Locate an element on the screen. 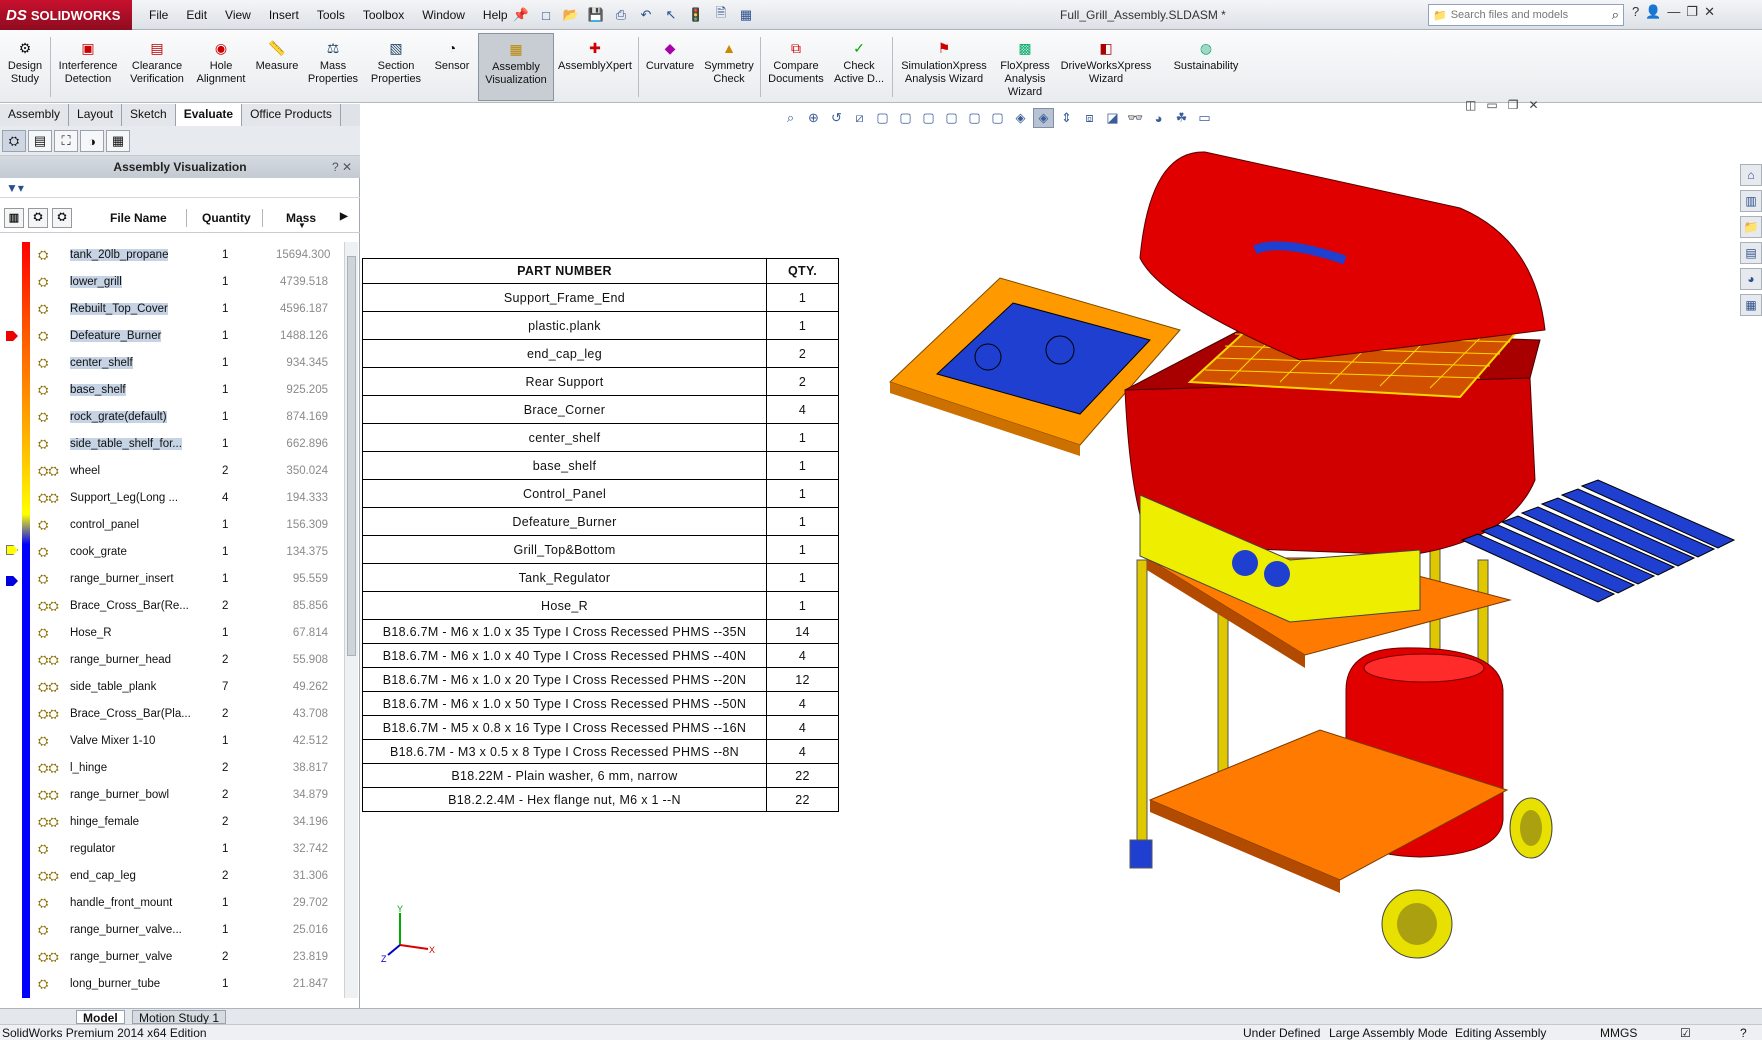  simulationxpress-button: ⚑ SimulationXpress Analysis Wizard is located at coordinates (944, 67).